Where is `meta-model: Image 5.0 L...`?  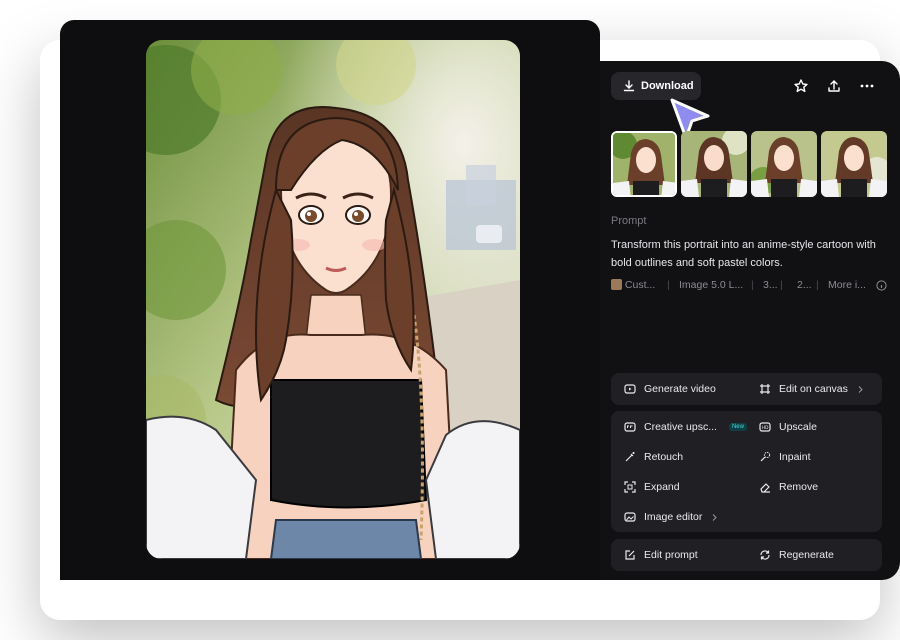 meta-model: Image 5.0 L... is located at coordinates (711, 285).